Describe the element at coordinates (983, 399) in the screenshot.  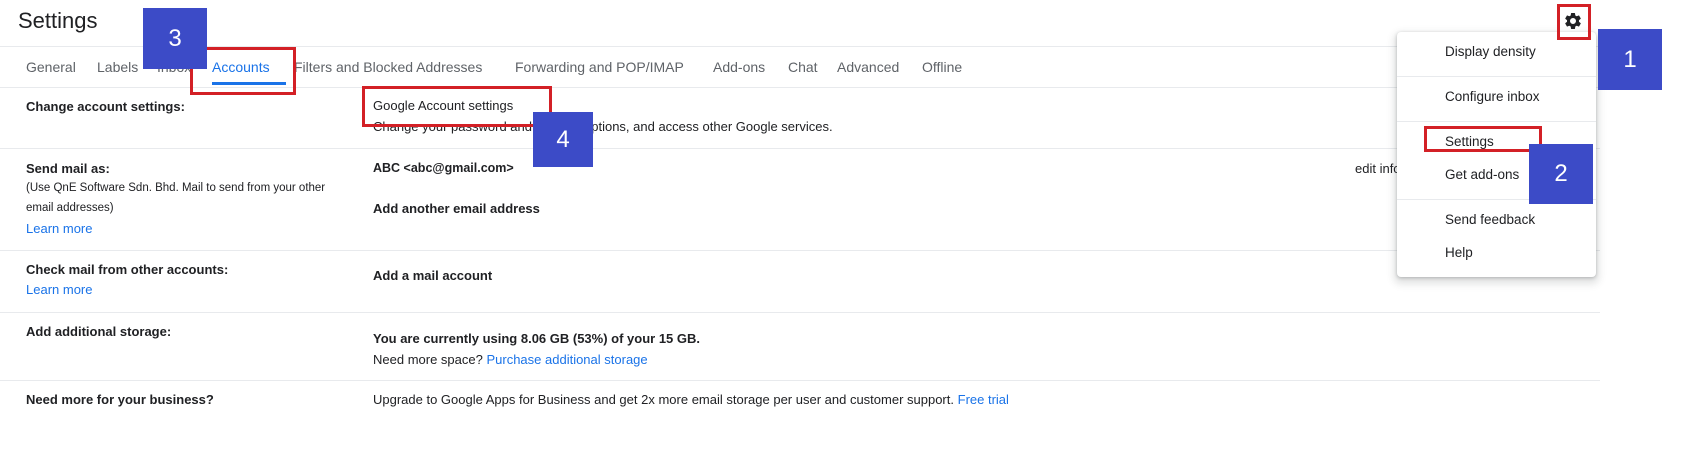
I see `free-trial-link: Free trial` at that location.